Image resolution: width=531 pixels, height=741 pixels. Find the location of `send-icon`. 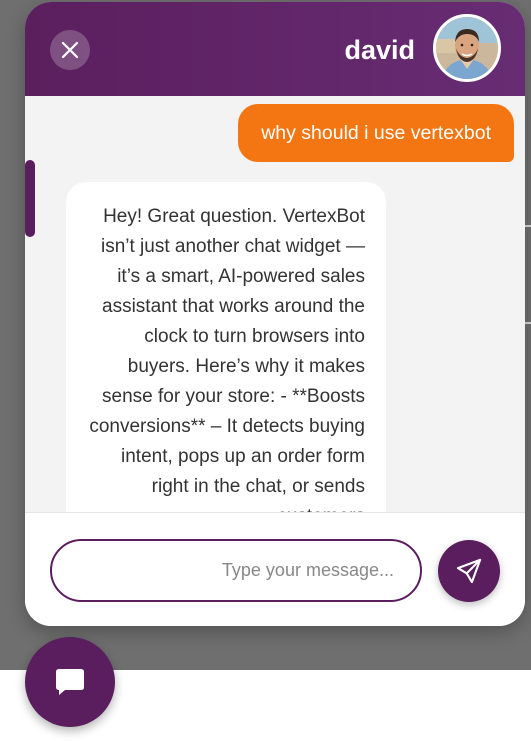

send-icon is located at coordinates (469, 571).